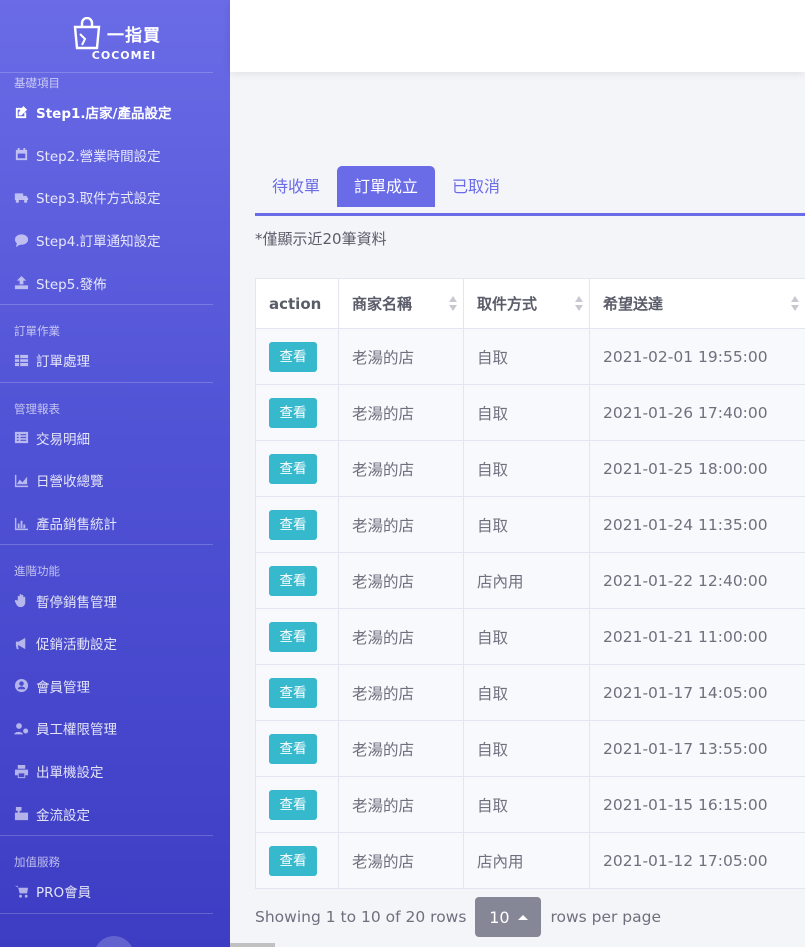 Image resolution: width=805 pixels, height=947 pixels. What do you see at coordinates (21, 438) in the screenshot?
I see `list-icon` at bounding box center [21, 438].